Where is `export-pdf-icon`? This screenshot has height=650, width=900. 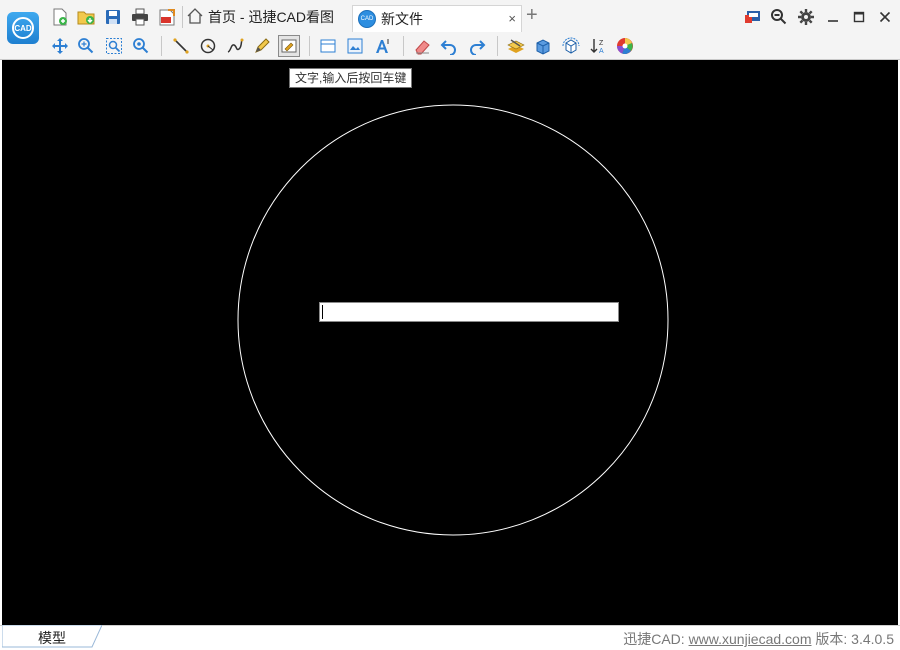
export-pdf-icon is located at coordinates (167, 17).